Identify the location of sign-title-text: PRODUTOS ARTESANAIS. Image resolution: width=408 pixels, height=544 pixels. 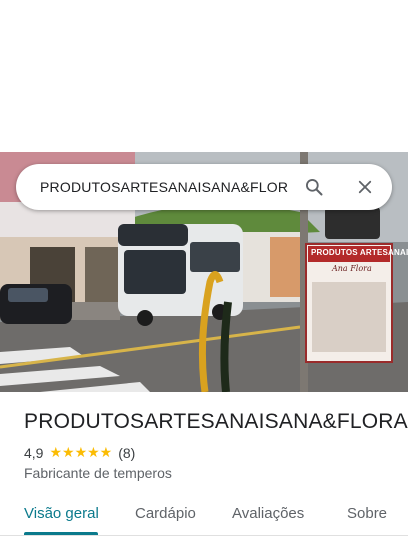
(359, 252).